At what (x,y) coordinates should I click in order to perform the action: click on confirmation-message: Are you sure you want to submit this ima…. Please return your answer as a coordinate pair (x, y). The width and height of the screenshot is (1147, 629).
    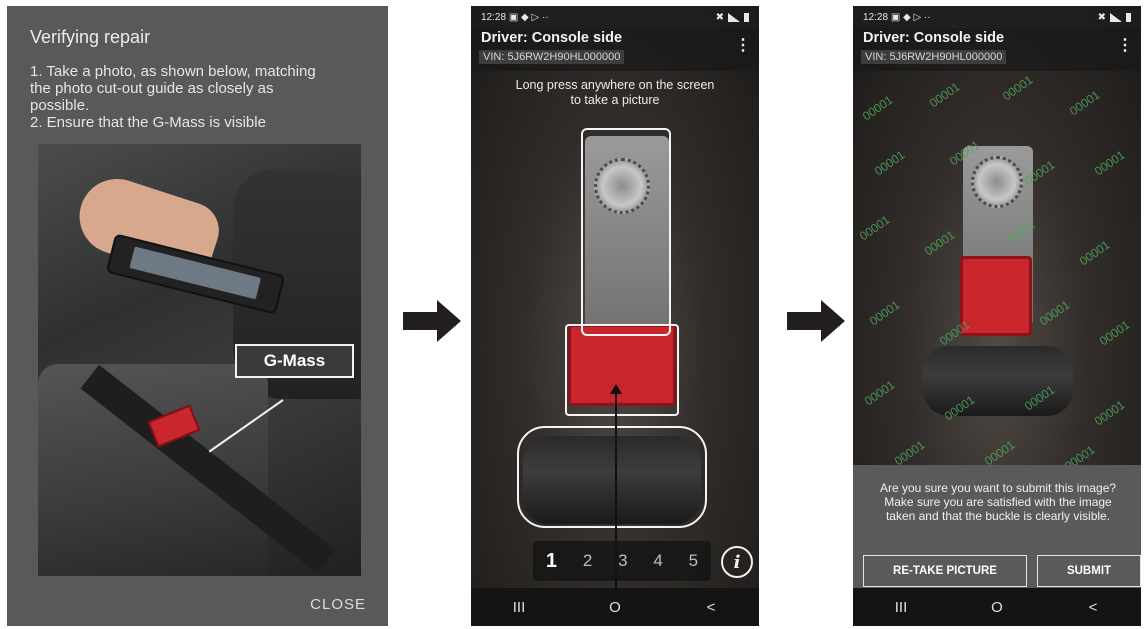
    Looking at the image, I should click on (998, 502).